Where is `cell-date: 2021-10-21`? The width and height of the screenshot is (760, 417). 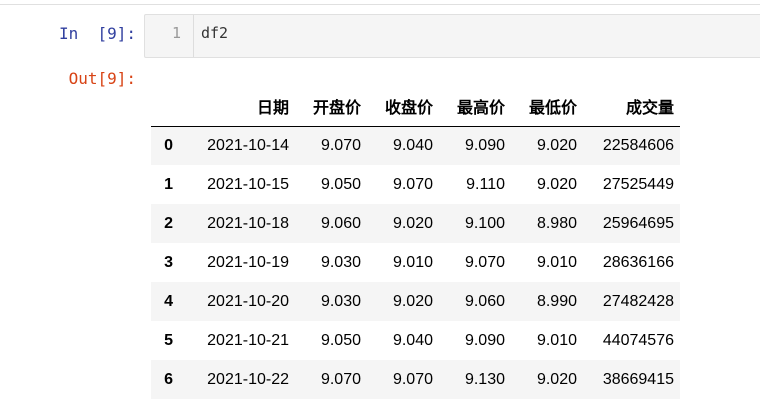 cell-date: 2021-10-21 is located at coordinates (248, 340).